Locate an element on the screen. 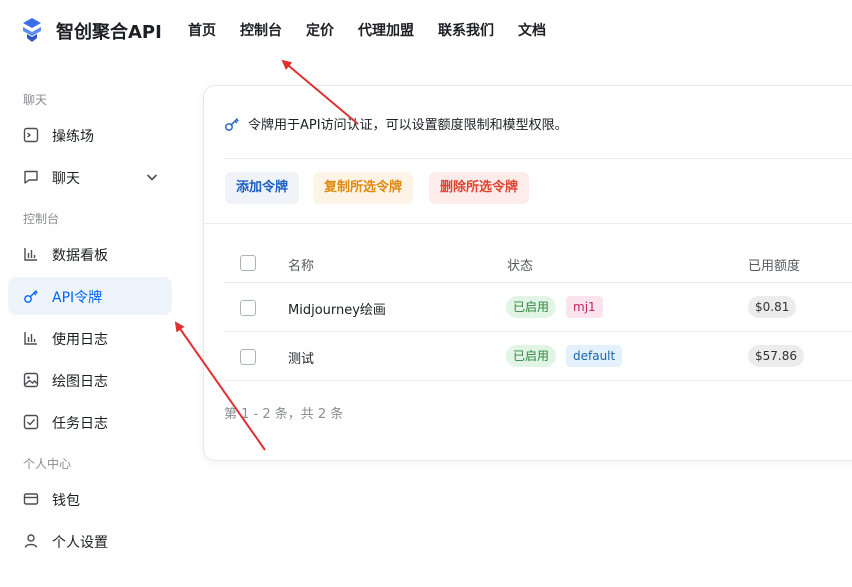 This screenshot has width=852, height=587. sidebar-item-label: 任务日志 is located at coordinates (80, 424).